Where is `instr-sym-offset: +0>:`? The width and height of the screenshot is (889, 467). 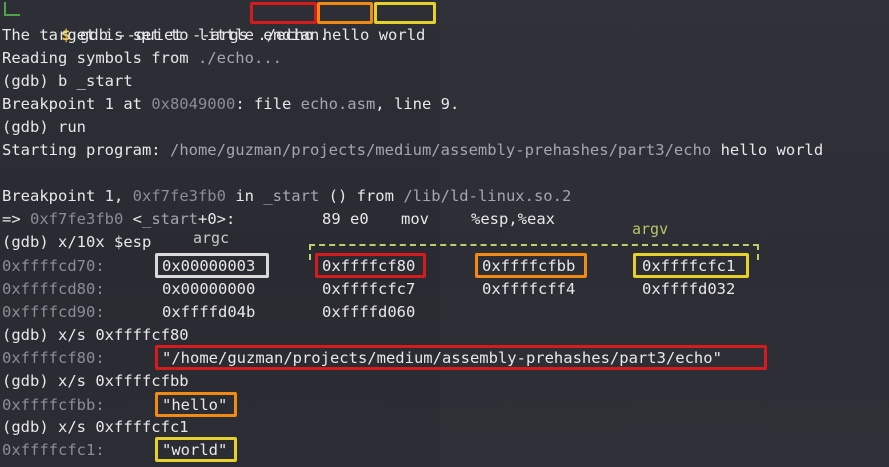
instr-sym-offset: +0>: is located at coordinates (217, 219).